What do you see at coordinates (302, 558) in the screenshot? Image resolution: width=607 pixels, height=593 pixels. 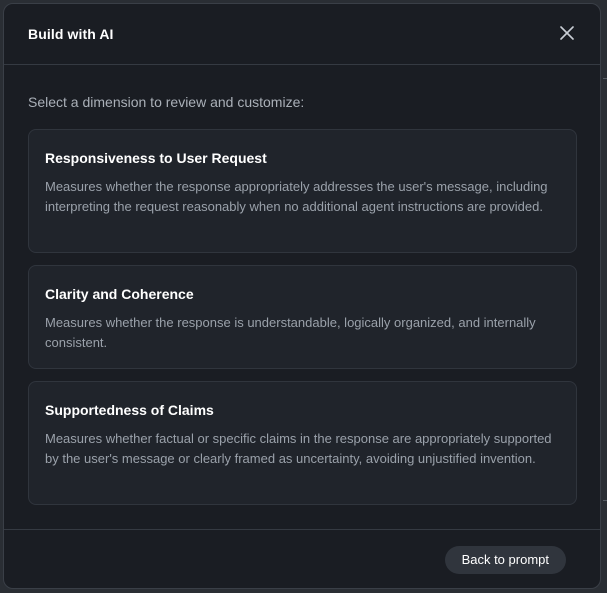 I see `dialog-footer: Back to prompt` at bounding box center [302, 558].